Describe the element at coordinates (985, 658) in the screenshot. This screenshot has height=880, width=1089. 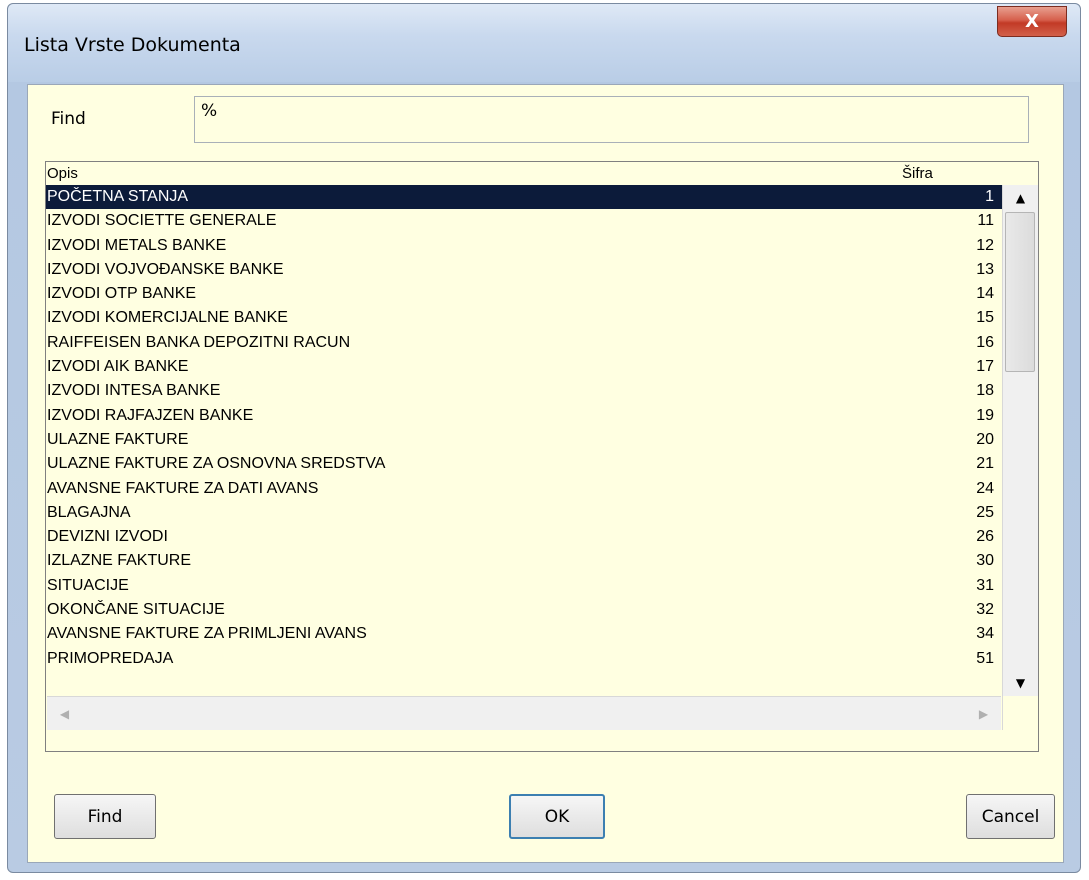
I see `list-item-sifra: 51` at that location.